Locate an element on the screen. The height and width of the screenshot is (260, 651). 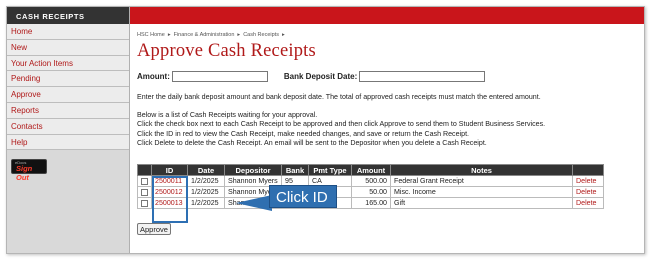
receipt-notes: Federal Grant Receipt is located at coordinates (481, 181).